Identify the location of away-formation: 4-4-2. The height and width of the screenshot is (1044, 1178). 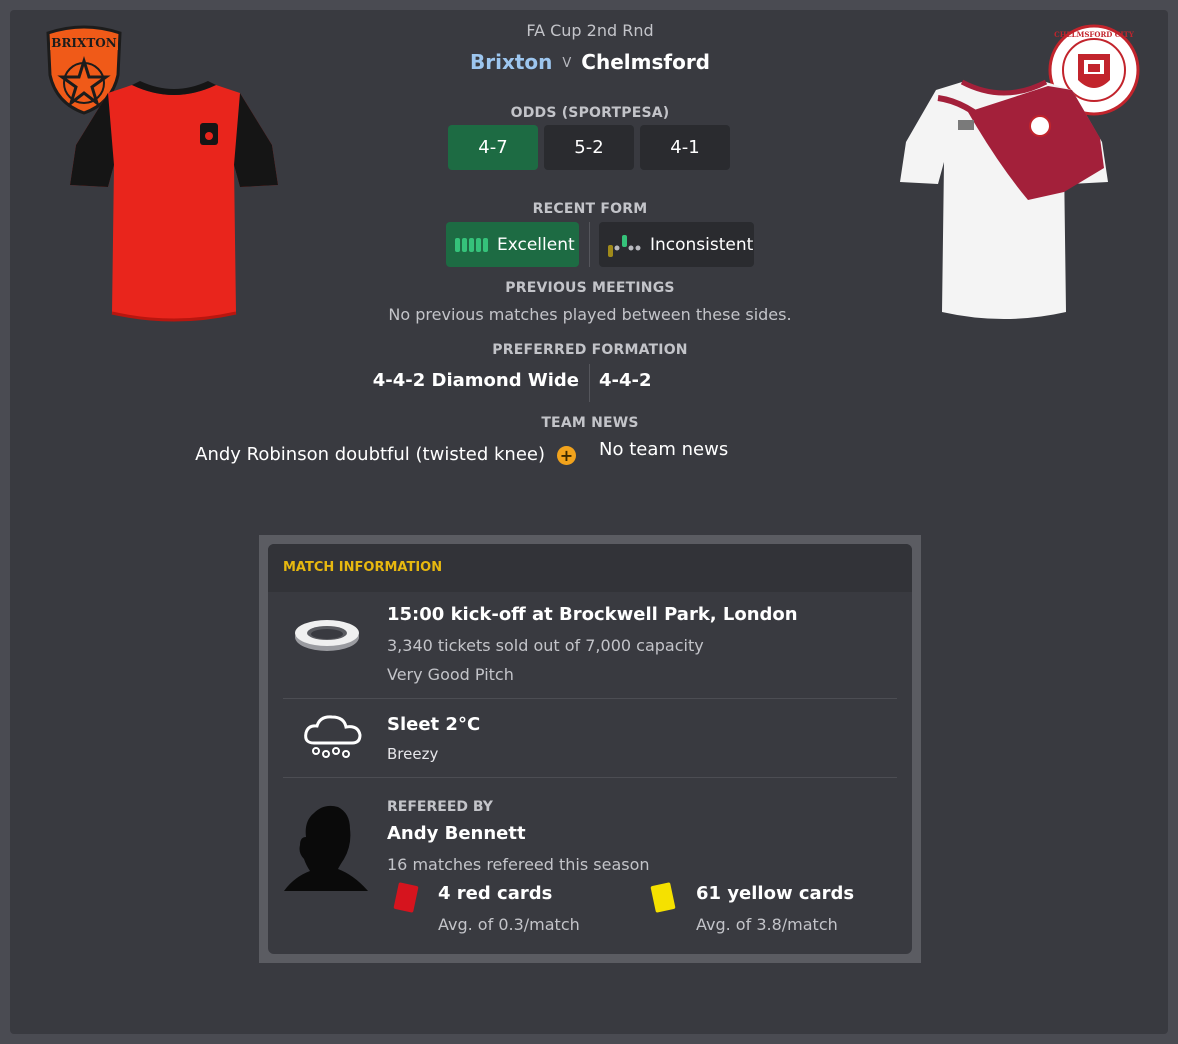
(625, 380).